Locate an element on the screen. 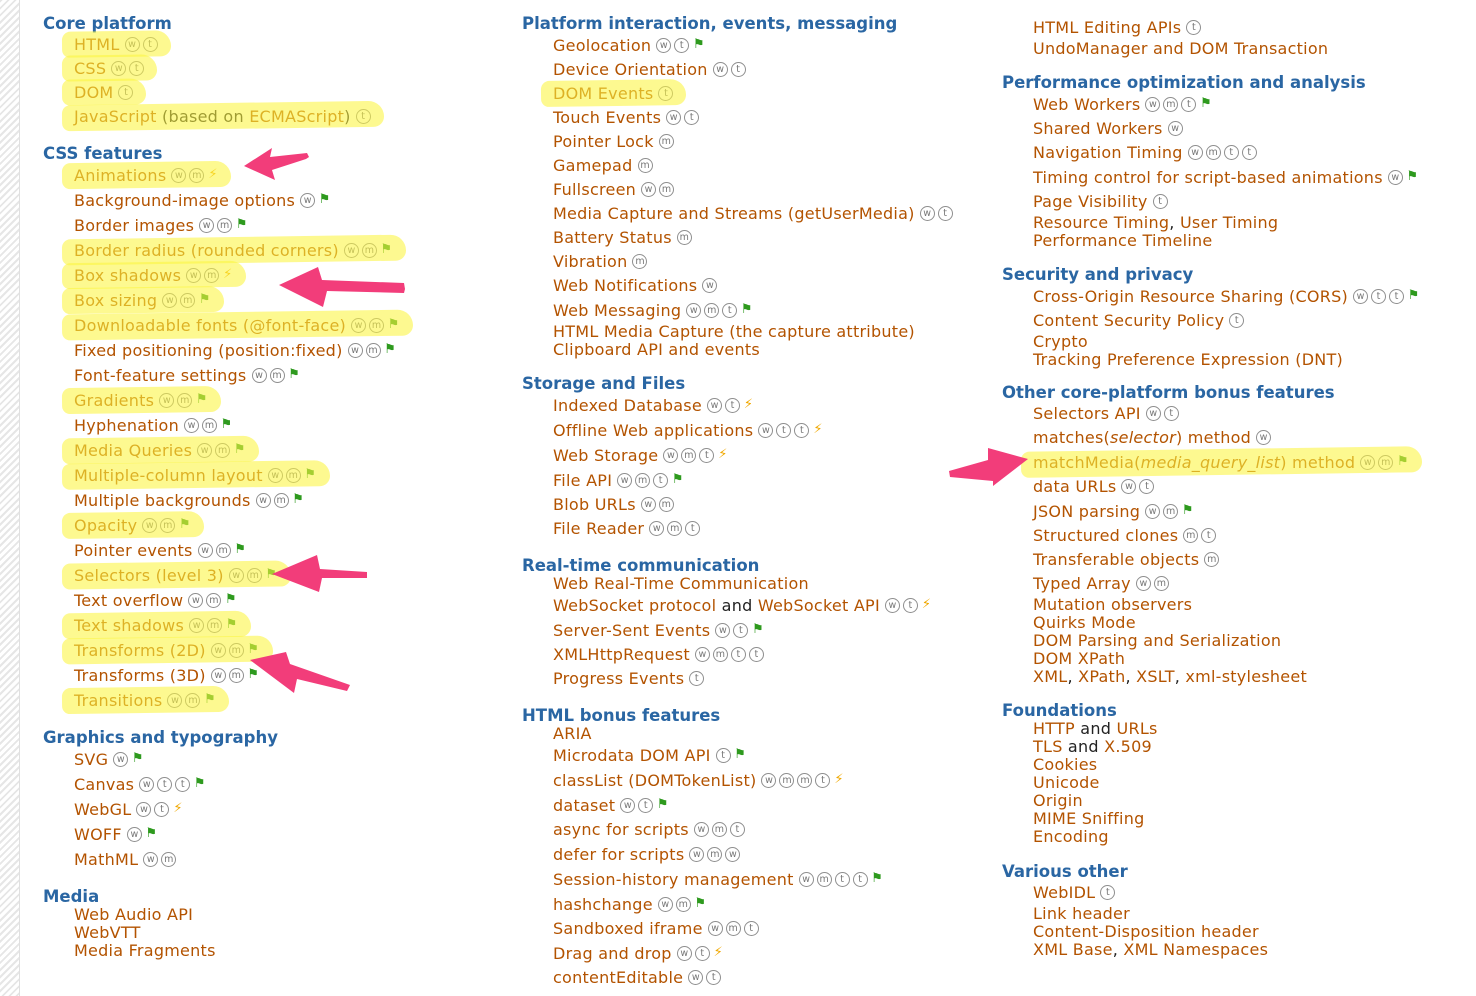 The width and height of the screenshot is (1476, 996). feature-link: Fixed positioning (position:fixed) is located at coordinates (208, 350).